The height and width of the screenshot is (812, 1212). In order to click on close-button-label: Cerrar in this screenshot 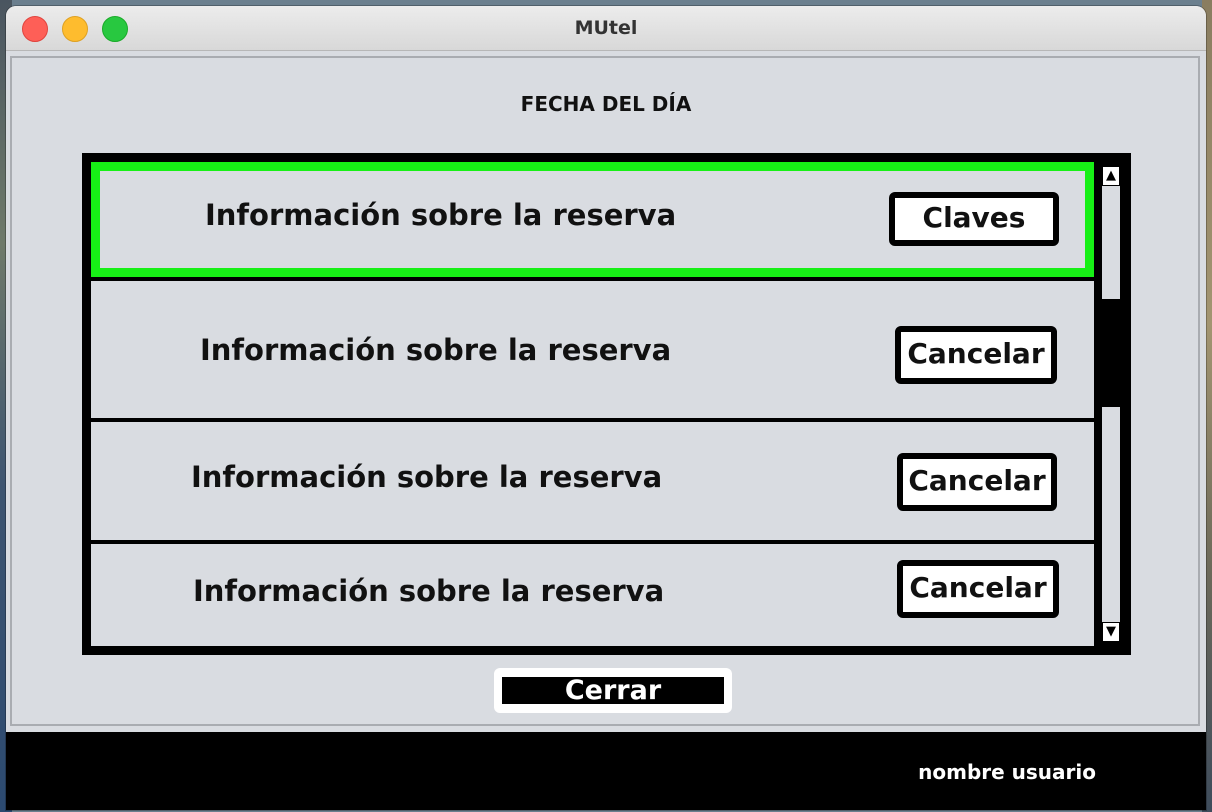, I will do `click(613, 690)`.